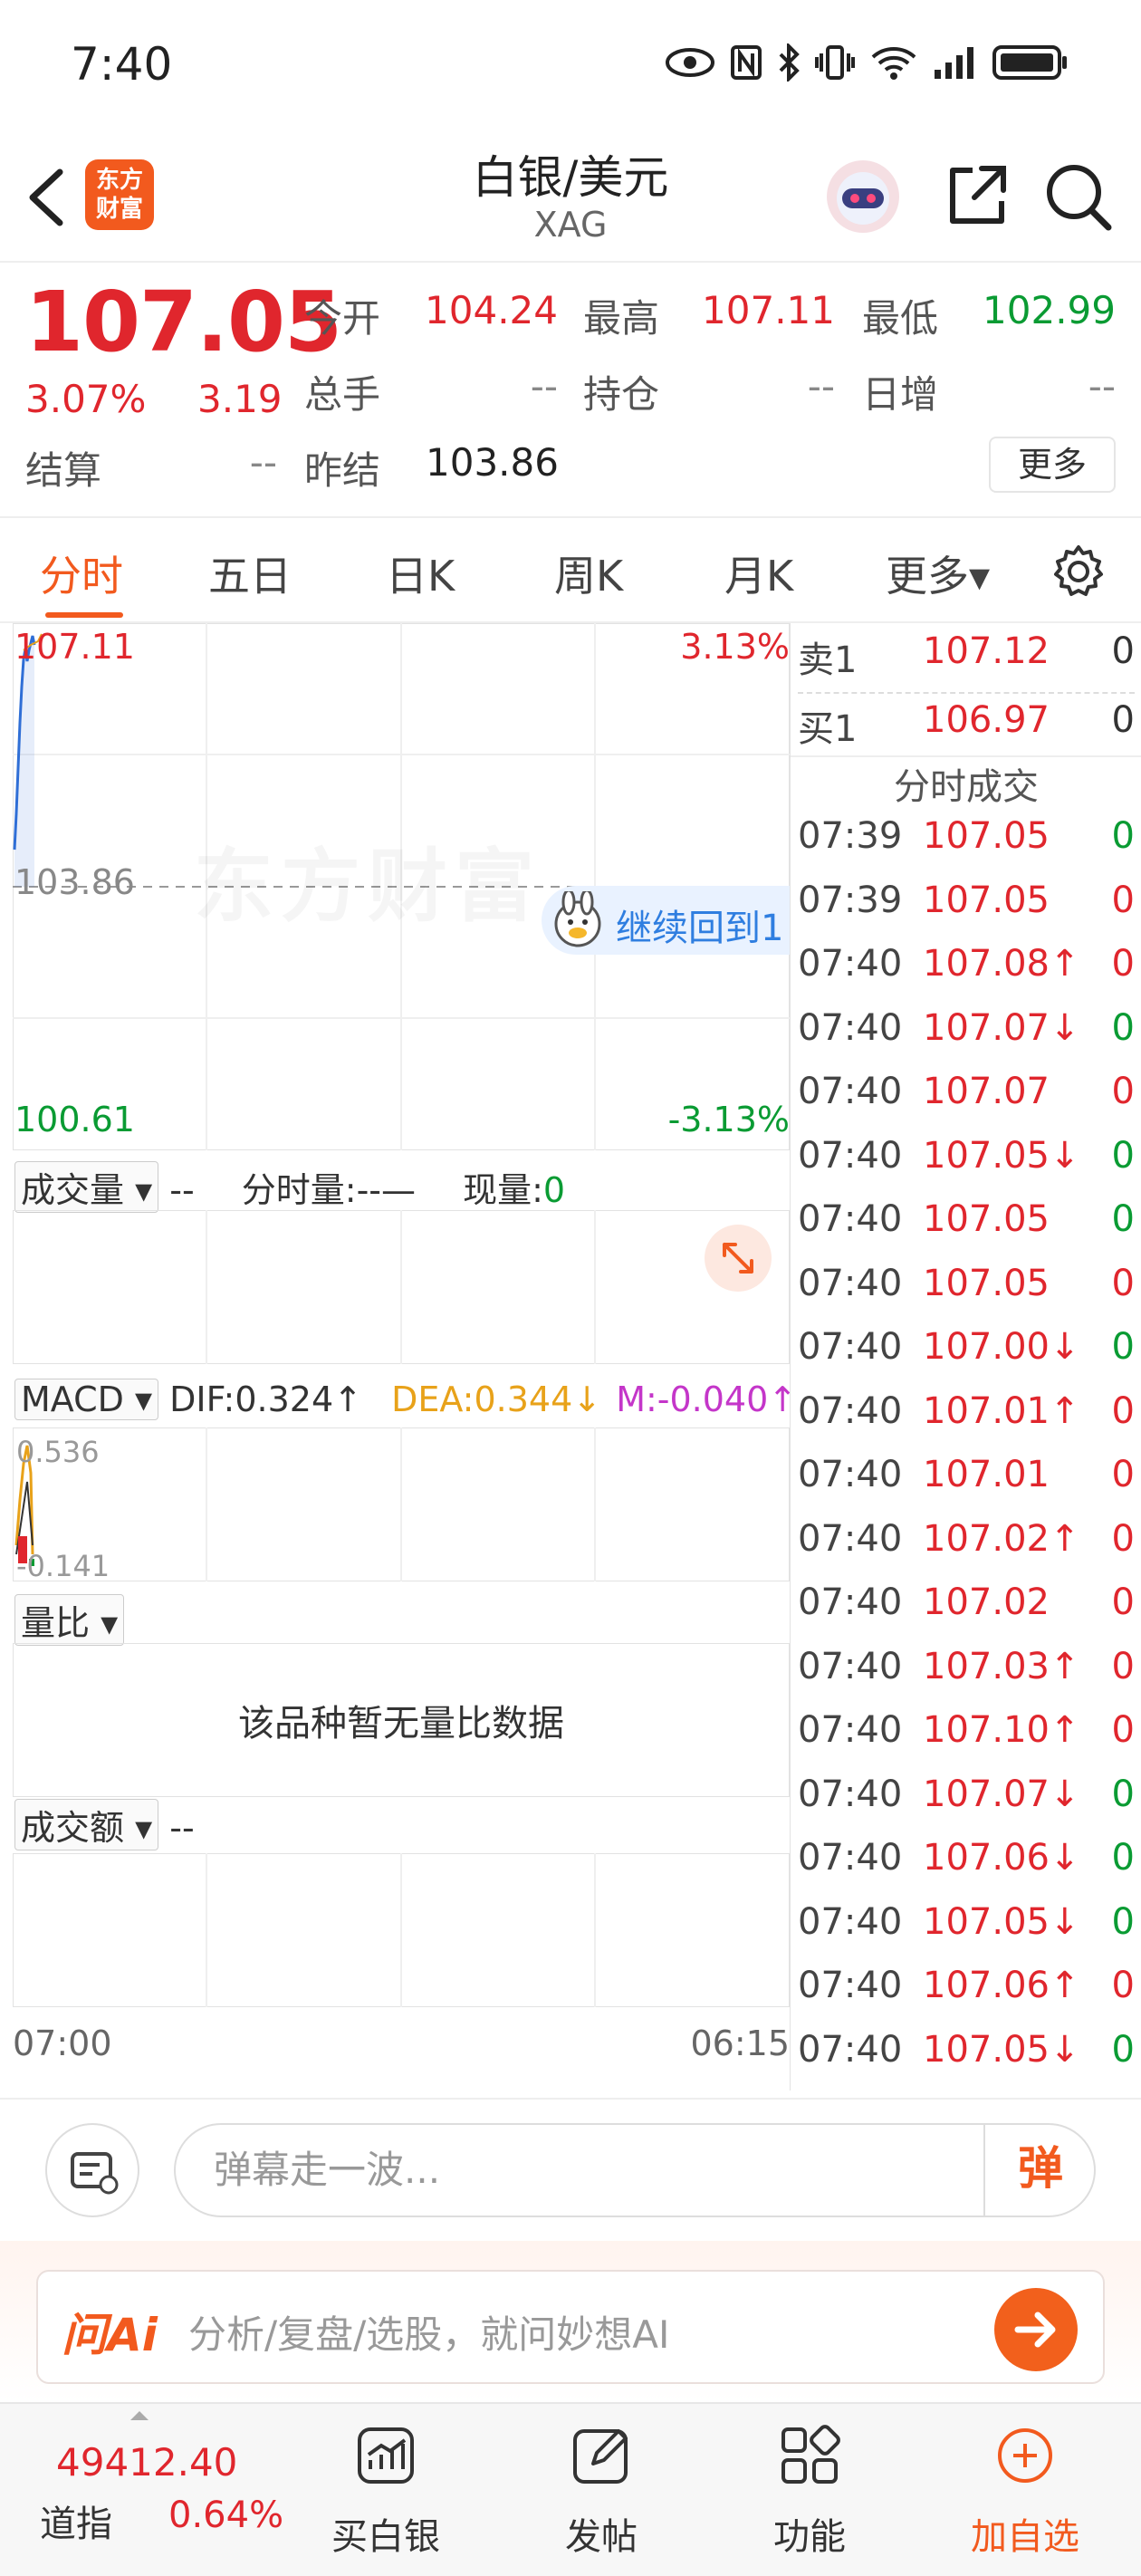 The width and height of the screenshot is (1141, 2576). I want to click on trade-row: 07:40 107.07 0, so click(966, 1102).